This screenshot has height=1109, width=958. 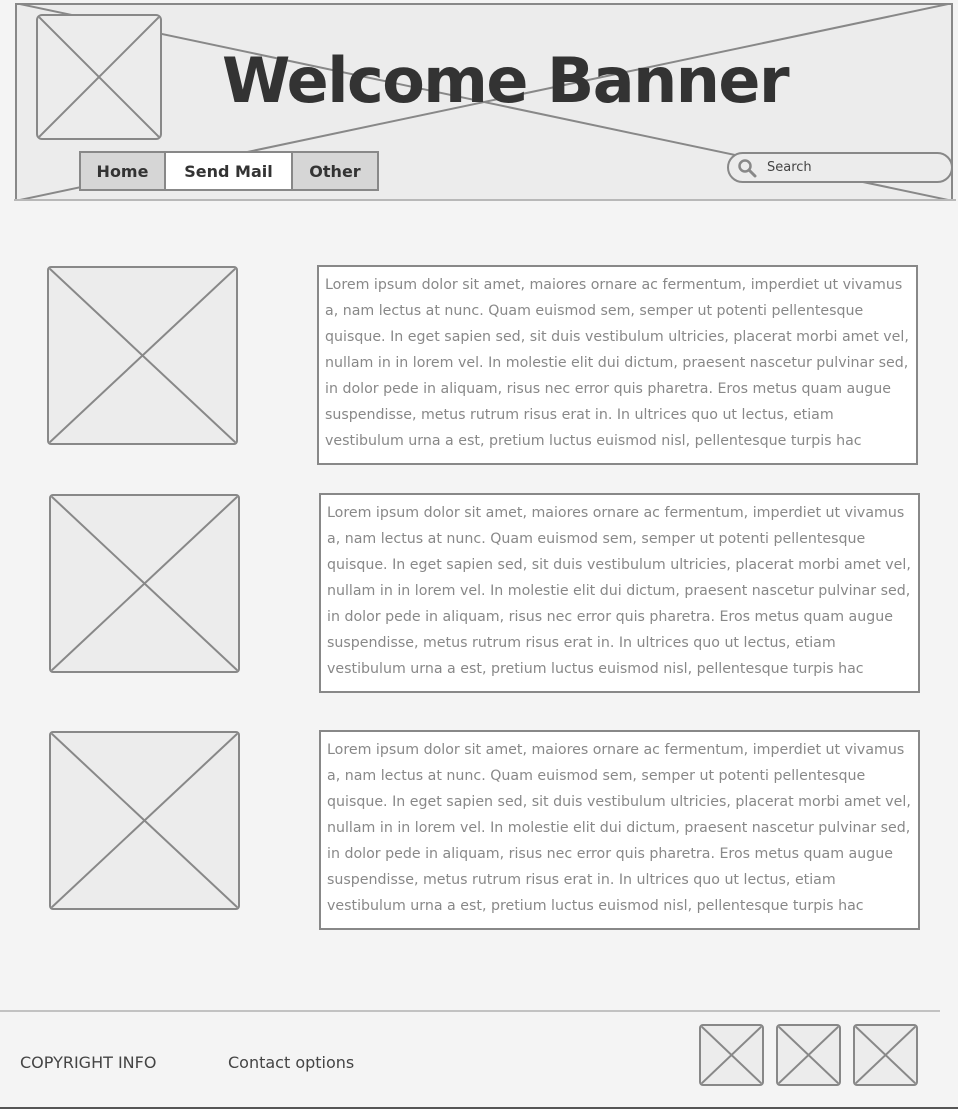 I want to click on tab-send-mail: Send Mail, so click(x=229, y=171).